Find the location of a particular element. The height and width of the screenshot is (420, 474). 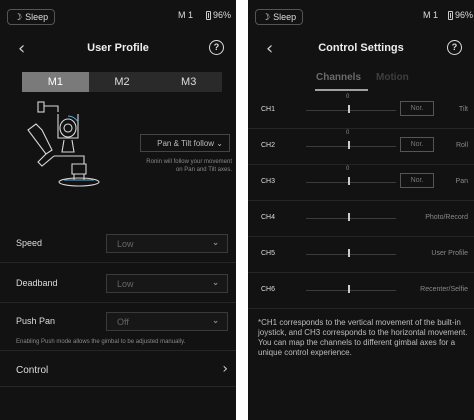

page-title: Control Settings is located at coordinates (361, 48).